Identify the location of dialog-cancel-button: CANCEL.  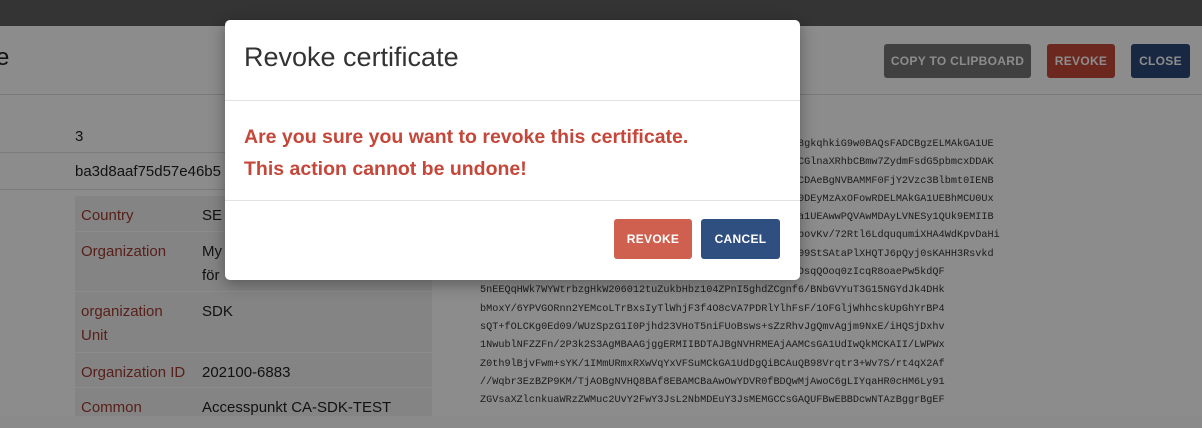
(740, 239).